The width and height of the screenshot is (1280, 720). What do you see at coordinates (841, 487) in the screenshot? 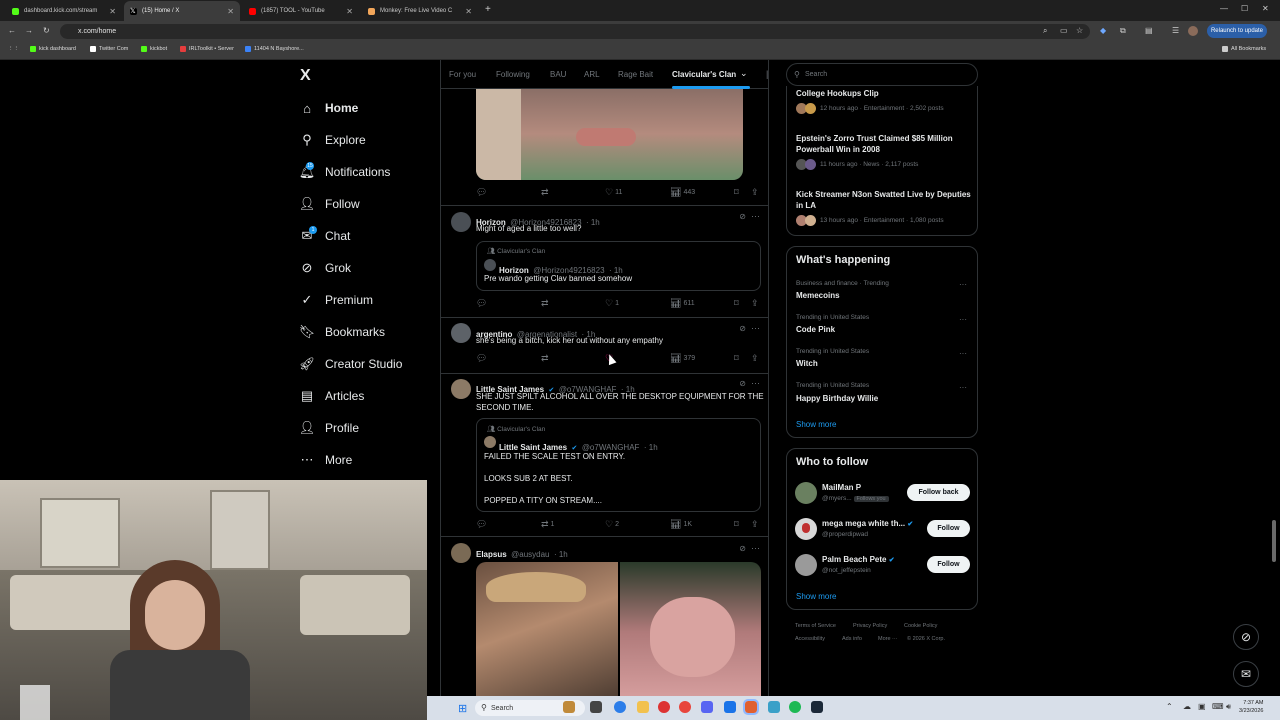
I see `user-name: MailMan P` at bounding box center [841, 487].